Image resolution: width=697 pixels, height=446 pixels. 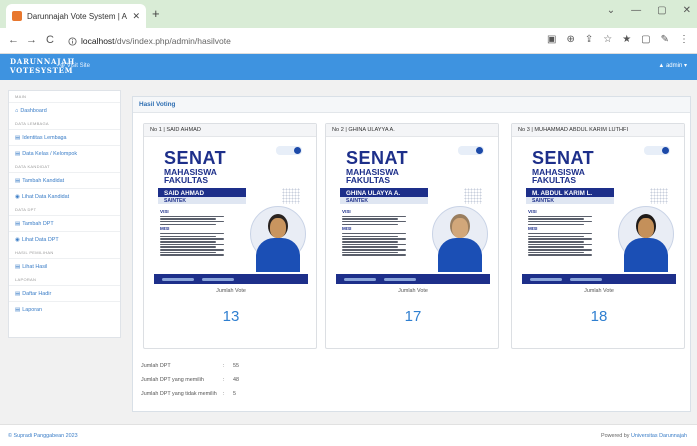 What do you see at coordinates (63, 66) in the screenshot?
I see `globe-icon: ⊕` at bounding box center [63, 66].